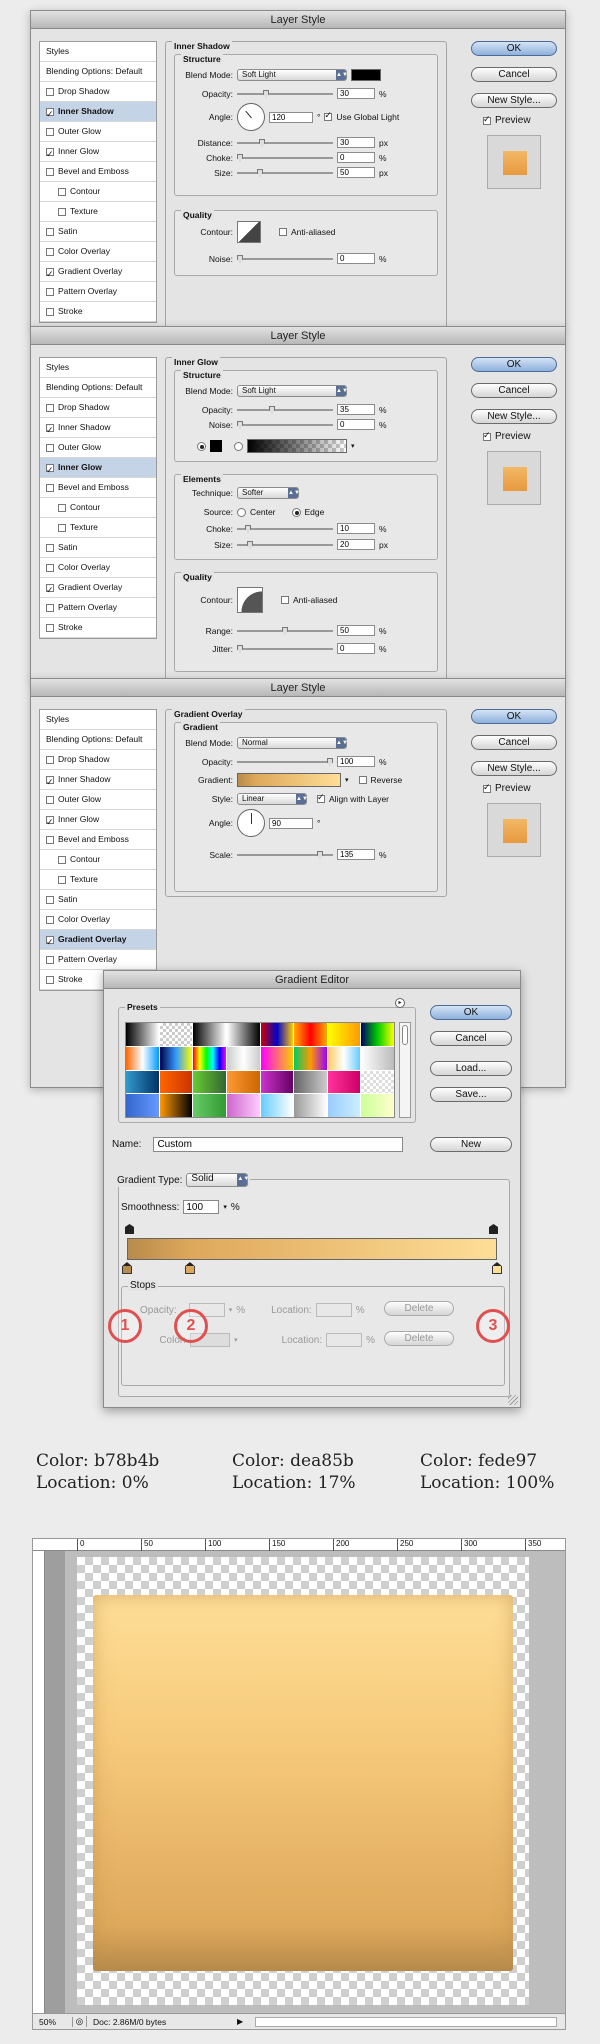  Describe the element at coordinates (471, 1038) in the screenshot. I see `cancel-button: Cancel` at that location.